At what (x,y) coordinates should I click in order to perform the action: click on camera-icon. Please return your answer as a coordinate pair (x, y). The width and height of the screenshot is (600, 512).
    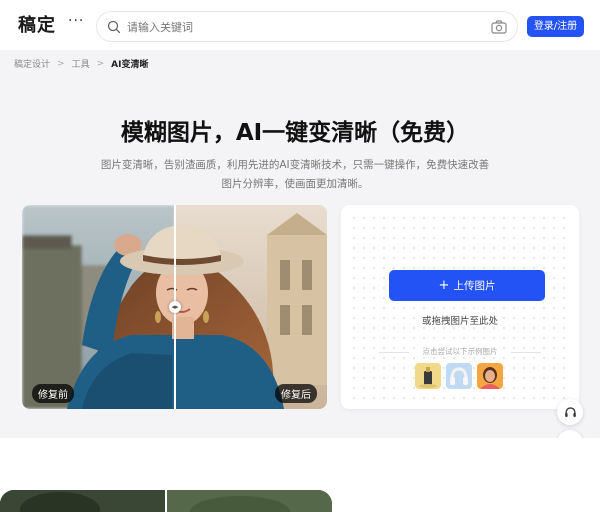
    Looking at the image, I should click on (499, 27).